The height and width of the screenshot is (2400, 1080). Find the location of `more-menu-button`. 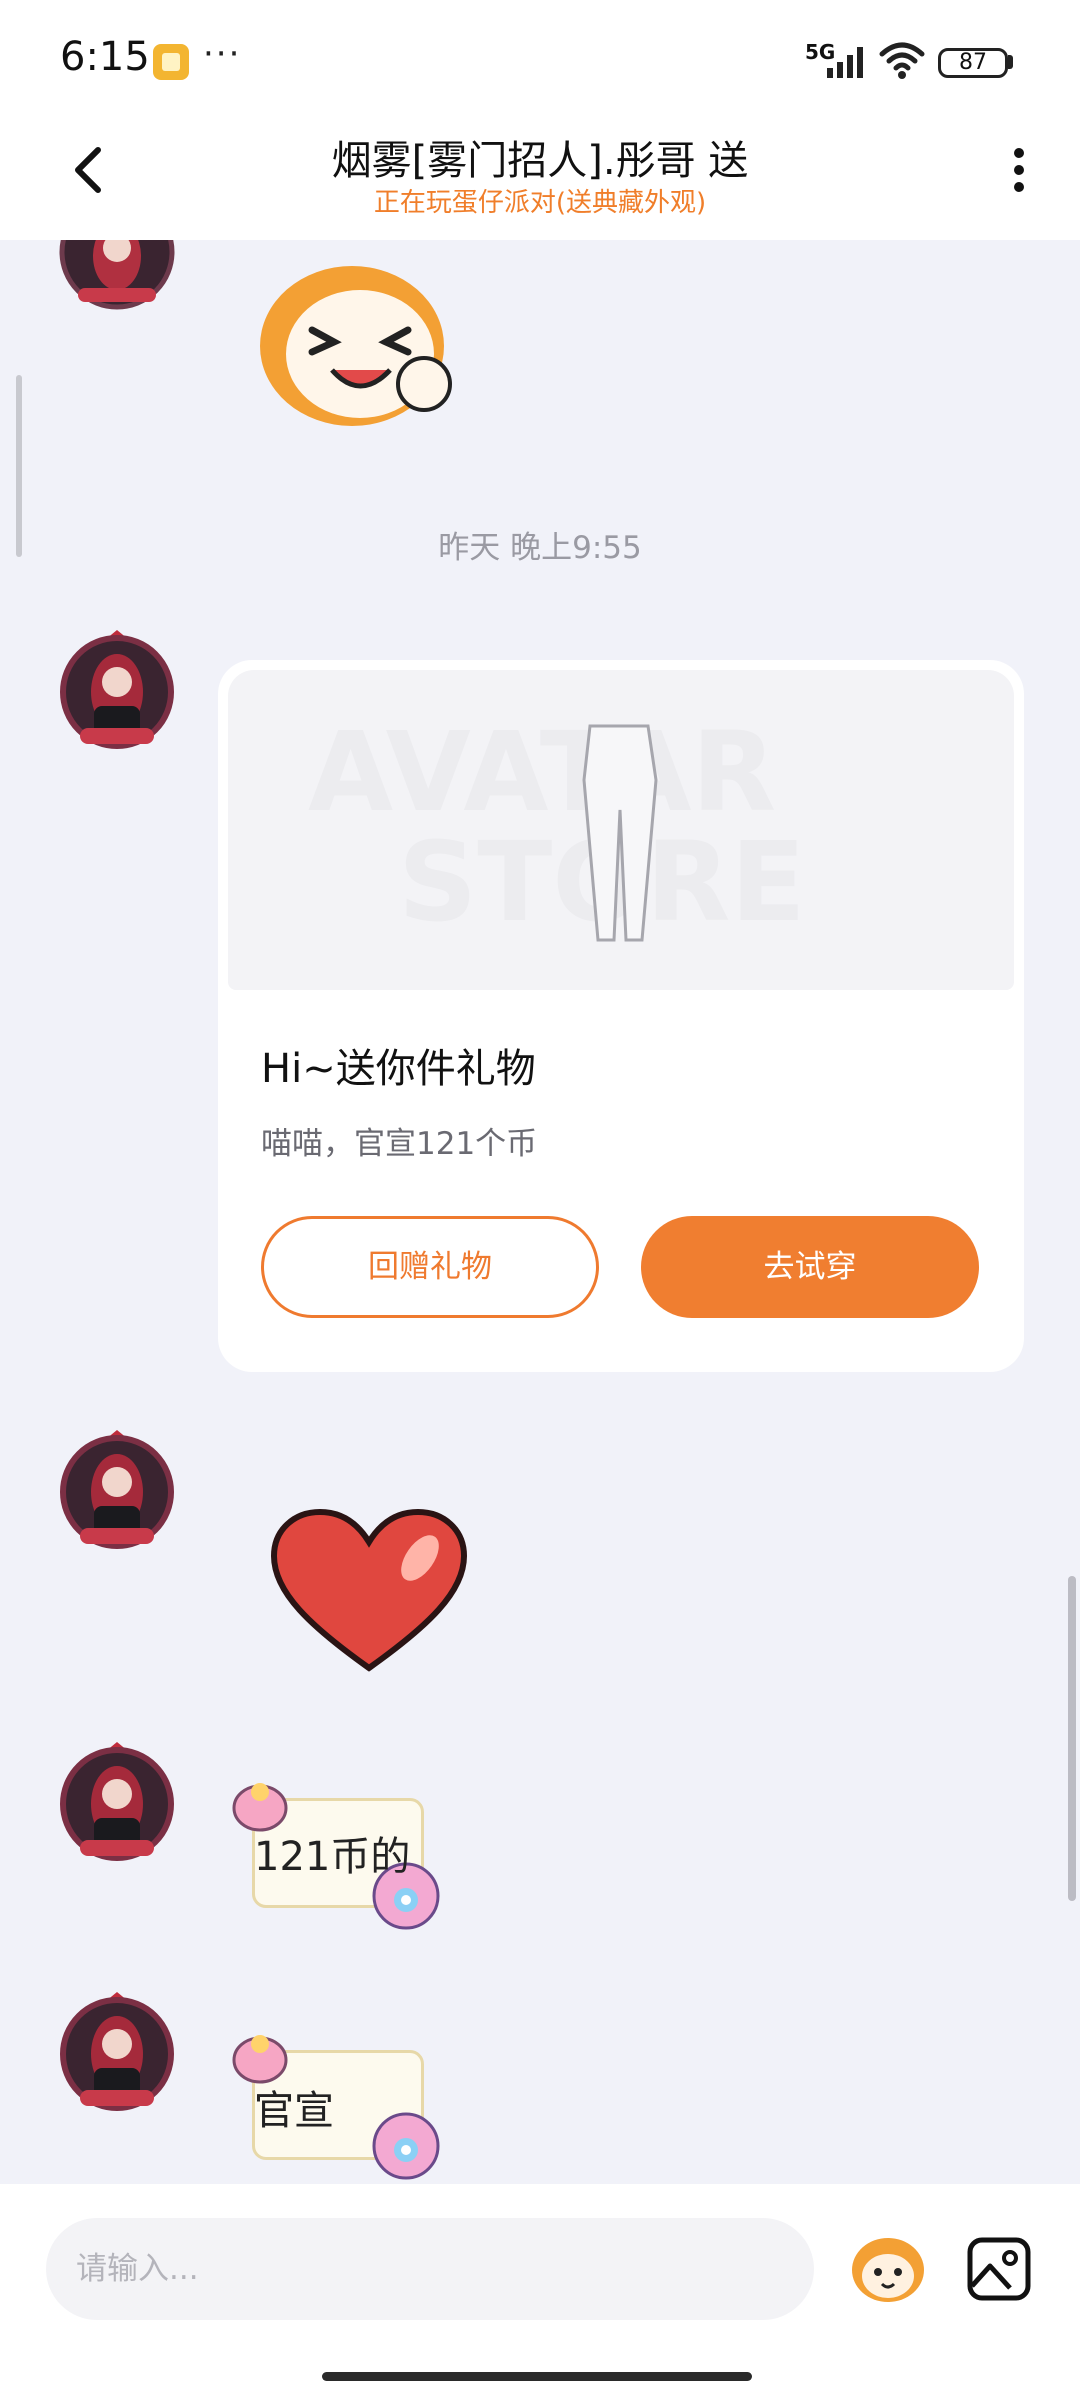

more-menu-button is located at coordinates (1020, 170).